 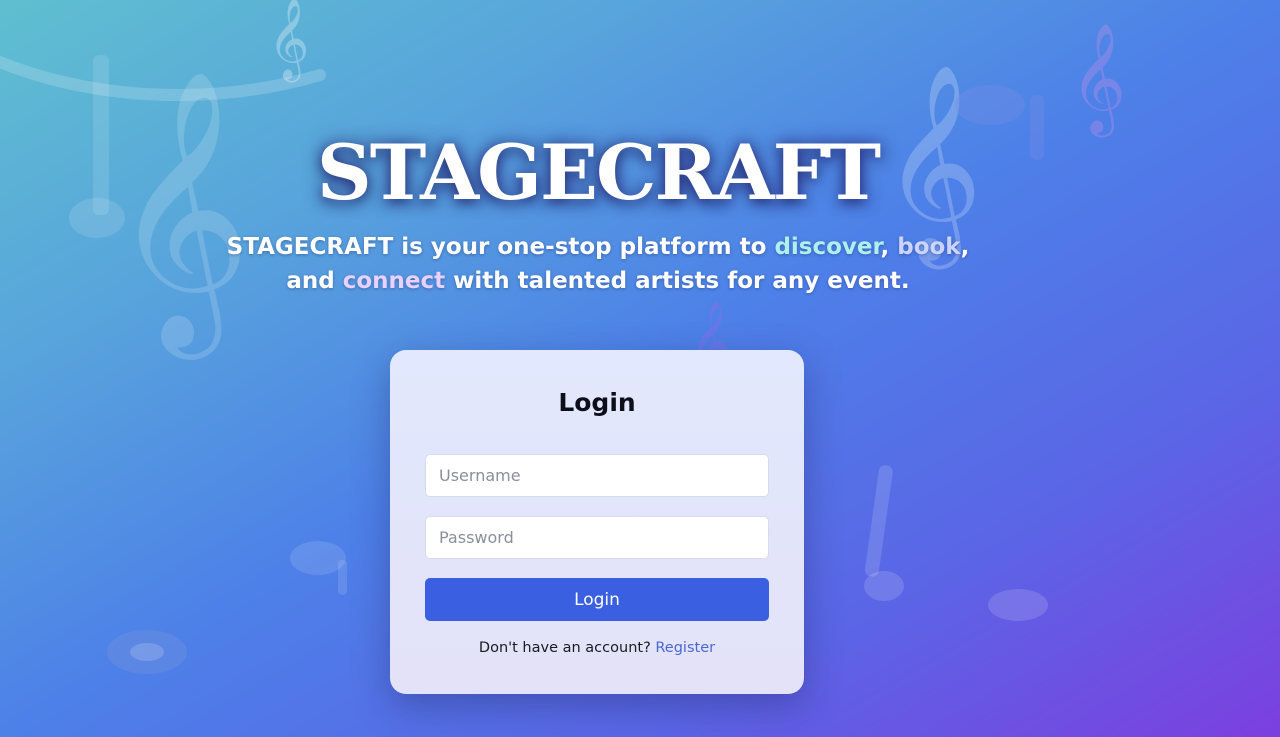 What do you see at coordinates (597, 537) in the screenshot?
I see `password-input` at bounding box center [597, 537].